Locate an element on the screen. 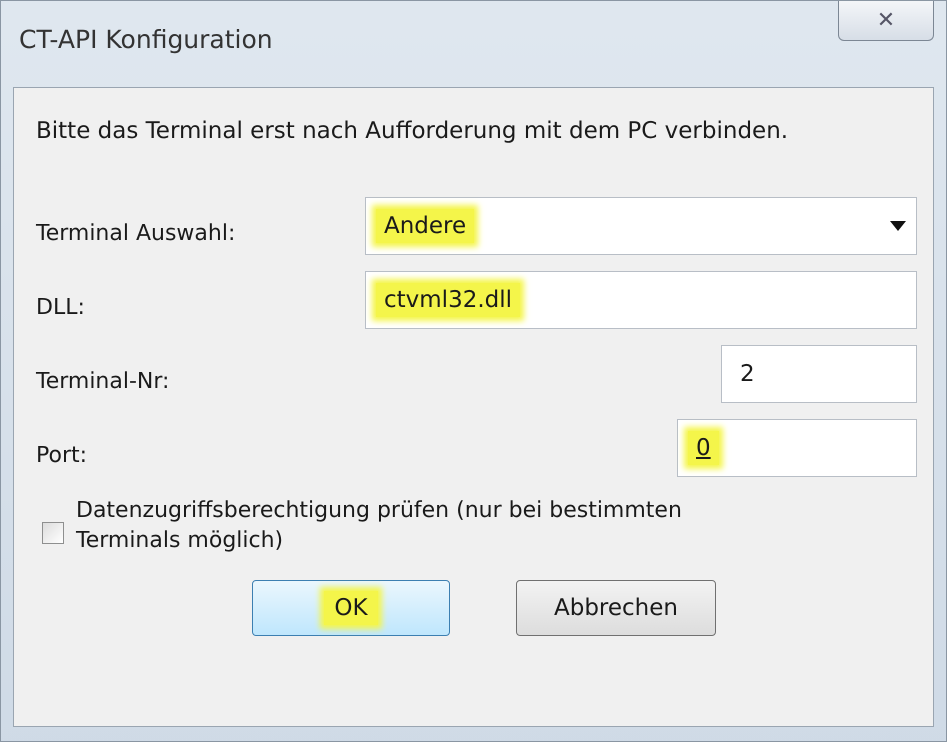  checkbox is located at coordinates (53, 533).